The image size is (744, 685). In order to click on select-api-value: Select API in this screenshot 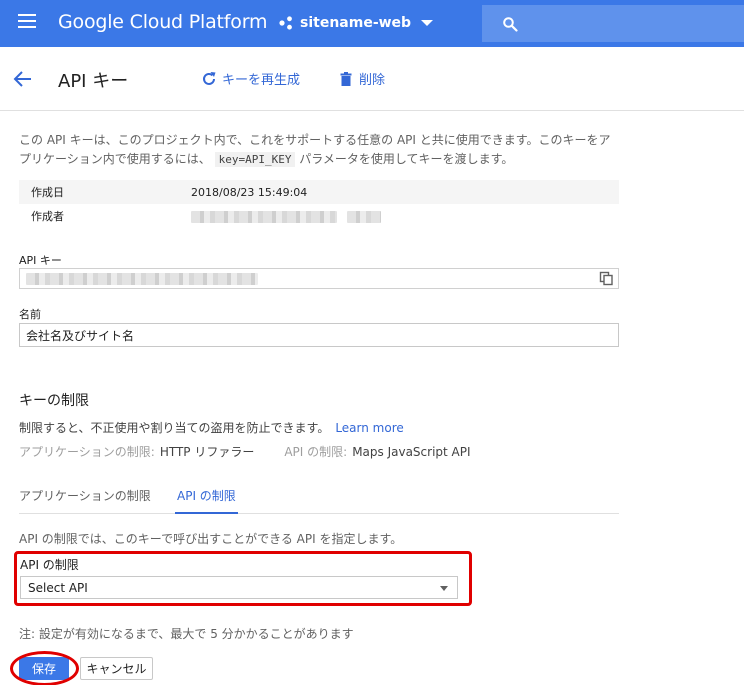, I will do `click(58, 588)`.